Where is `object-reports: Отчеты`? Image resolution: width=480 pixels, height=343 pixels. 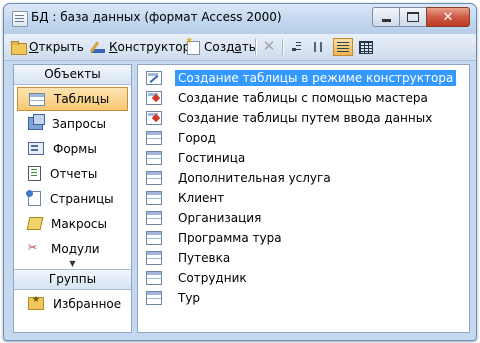 object-reports: Отчеты is located at coordinates (72, 173).